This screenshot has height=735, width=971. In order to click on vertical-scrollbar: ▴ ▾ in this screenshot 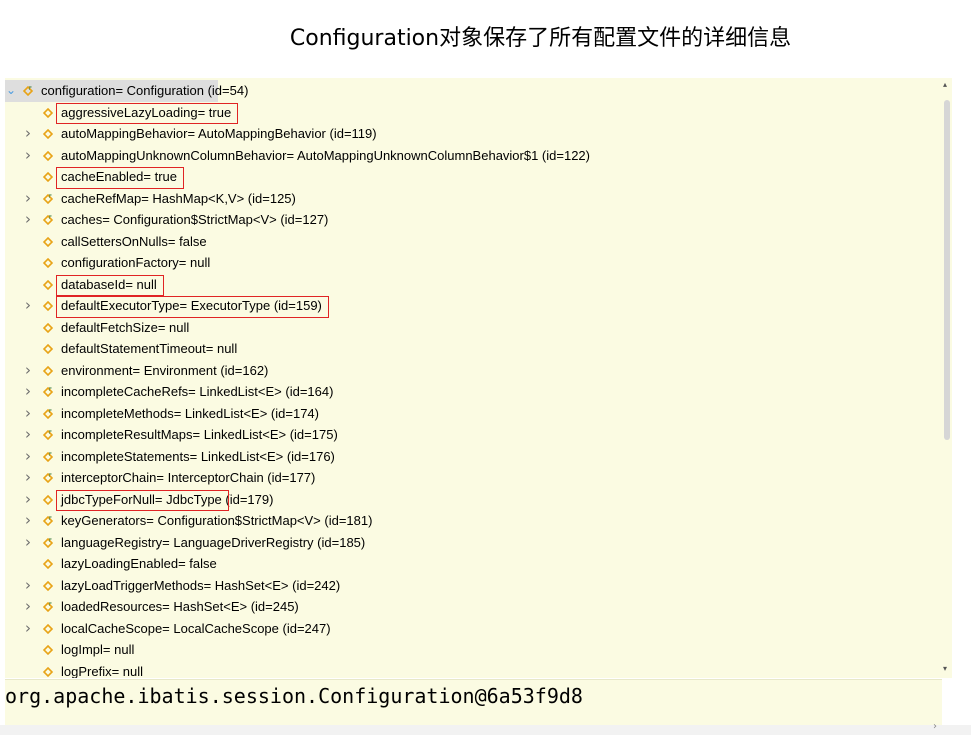, I will do `click(947, 378)`.